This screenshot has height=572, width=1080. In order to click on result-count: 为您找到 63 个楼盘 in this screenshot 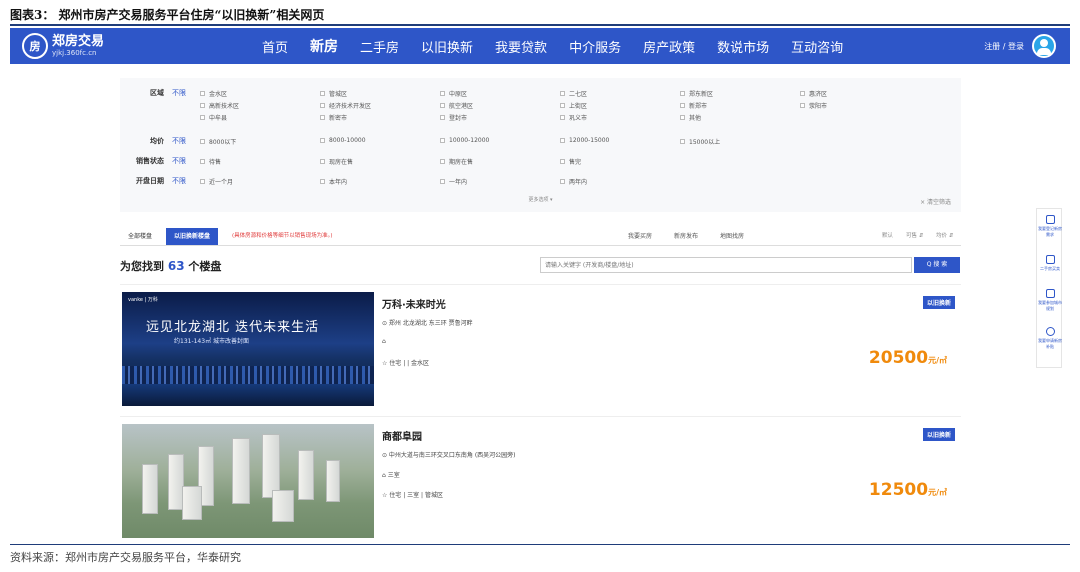, I will do `click(171, 266)`.